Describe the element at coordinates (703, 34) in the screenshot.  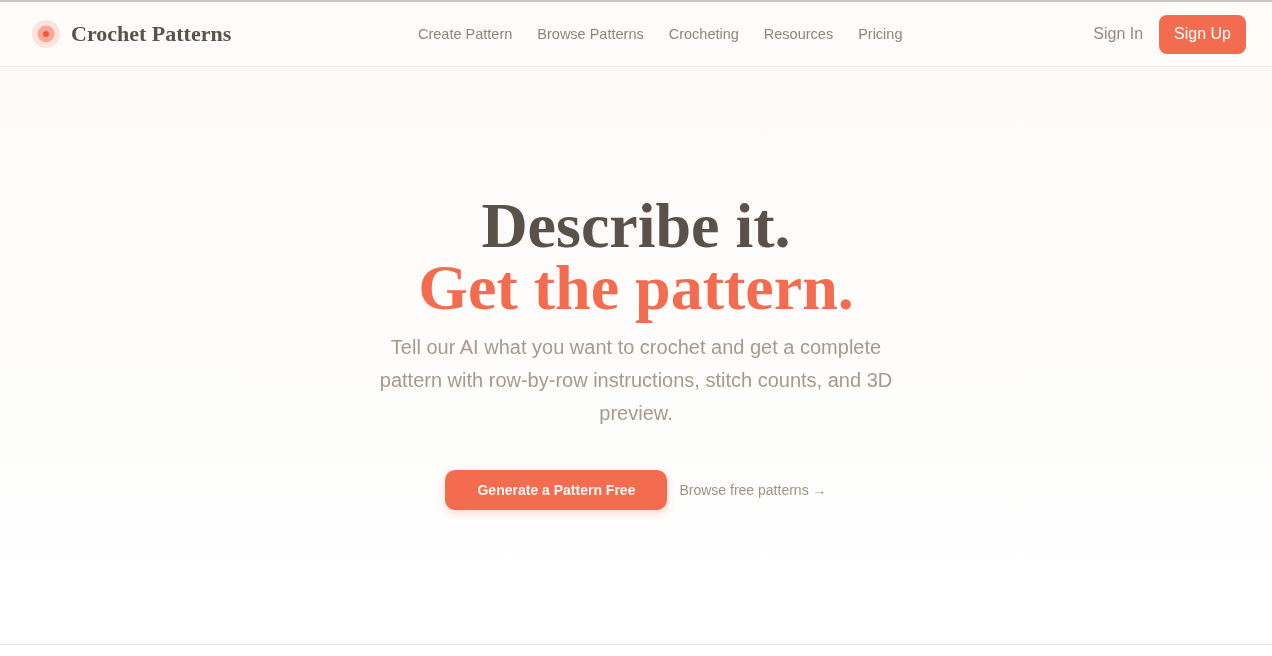
I see `nav-link: Crocheting` at that location.